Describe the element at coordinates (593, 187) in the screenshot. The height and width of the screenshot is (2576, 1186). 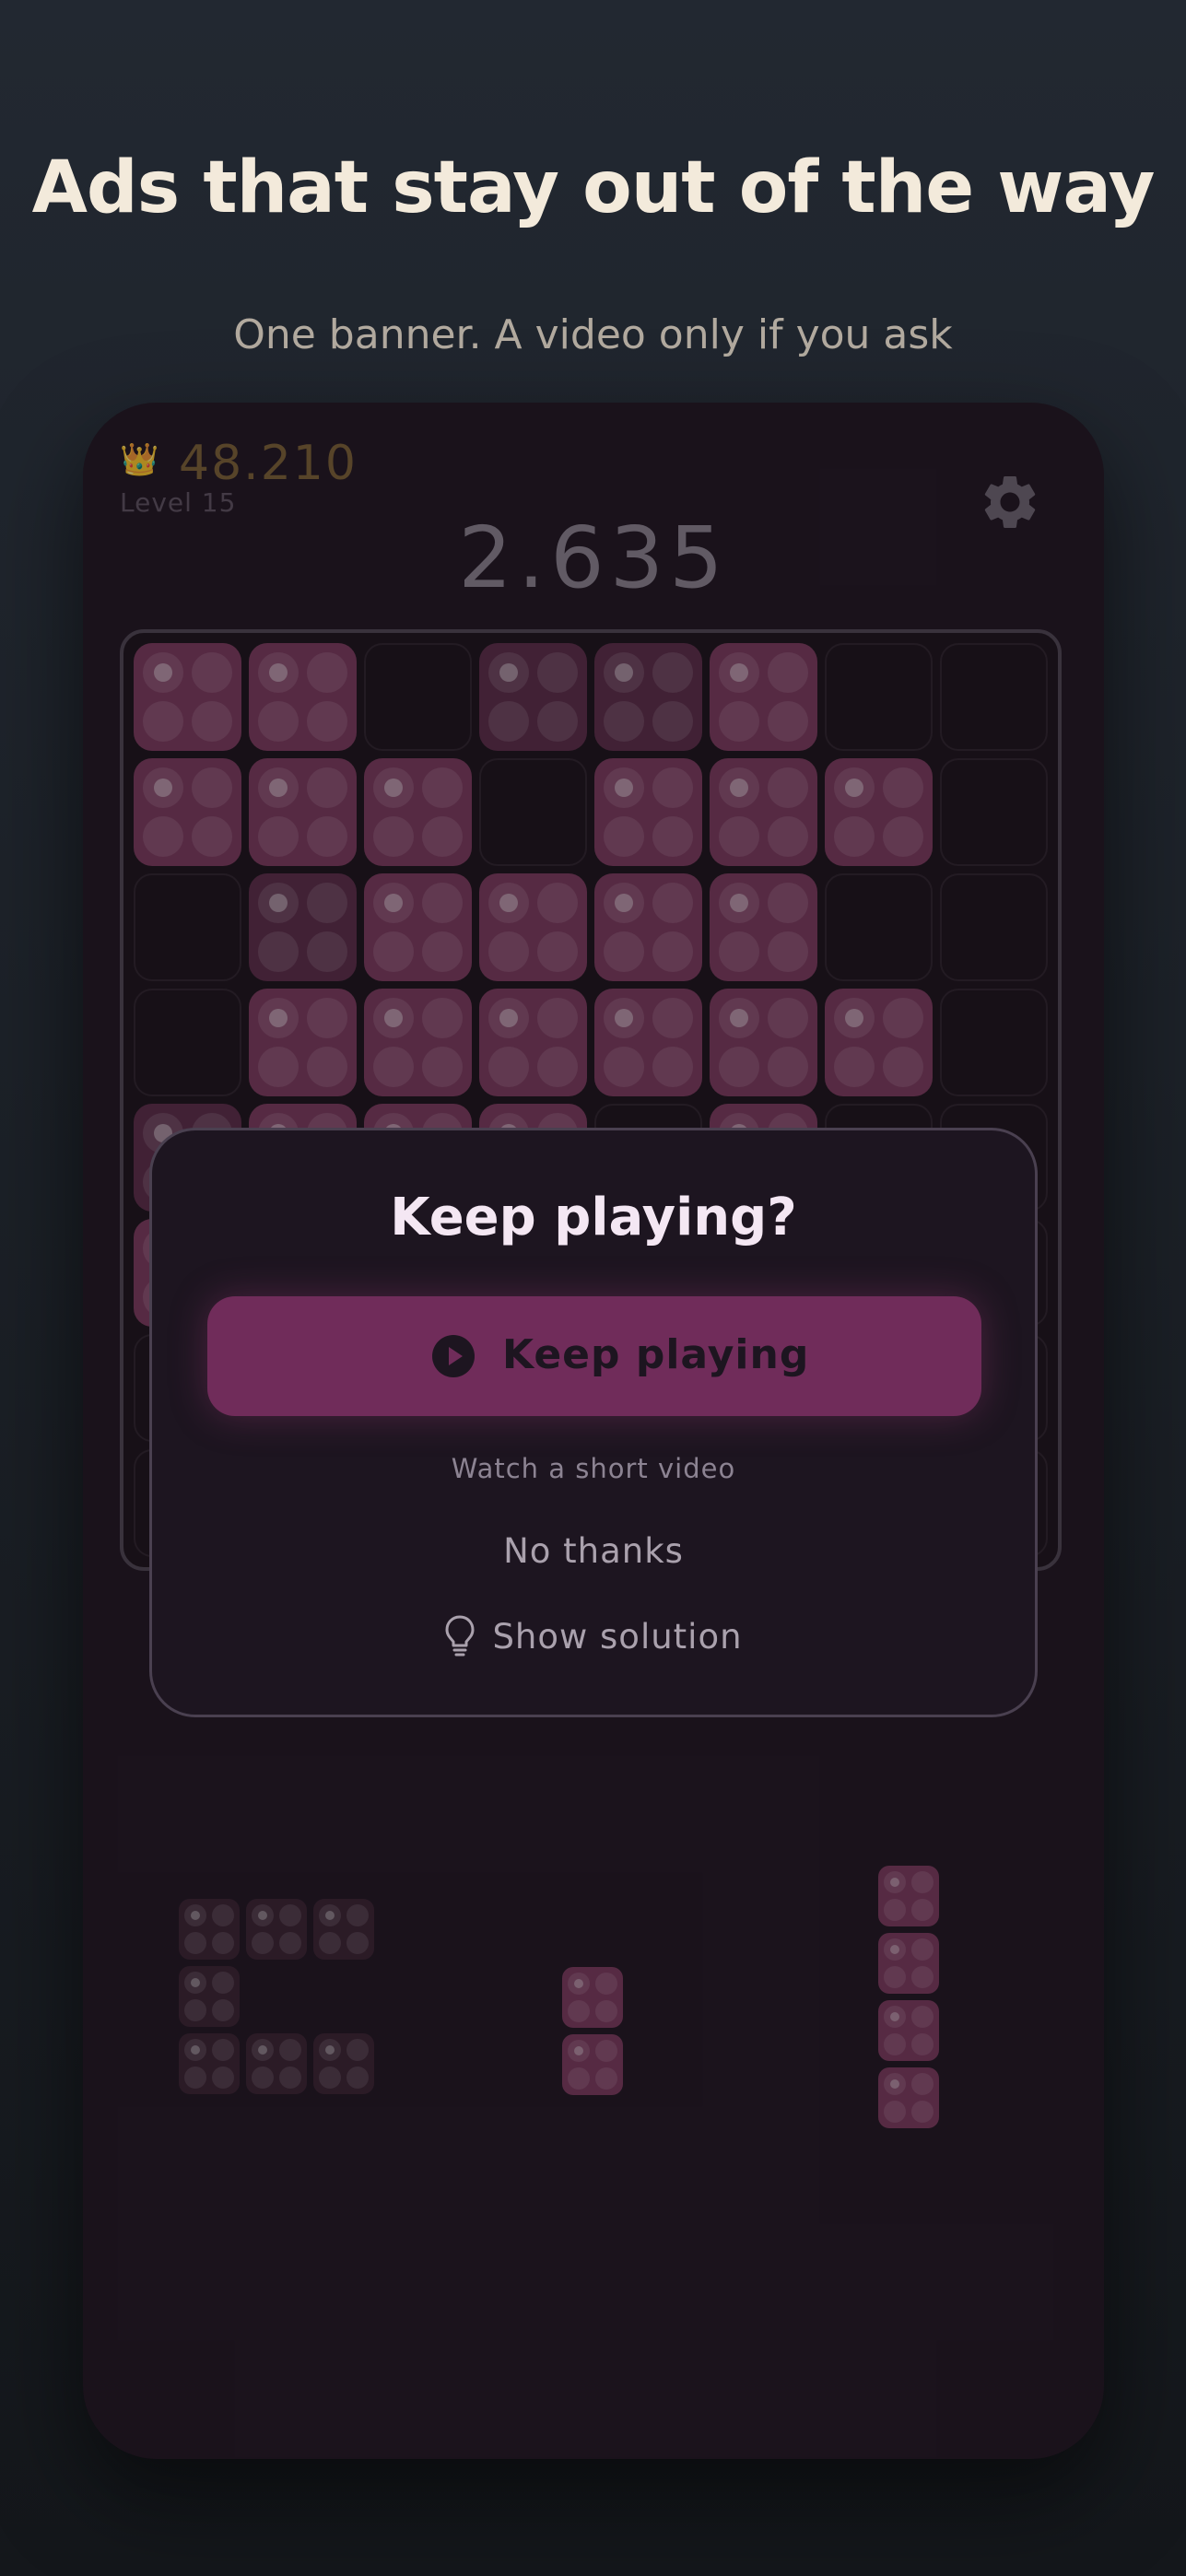
I see `promo-headline: Ads that stay out of the way` at that location.